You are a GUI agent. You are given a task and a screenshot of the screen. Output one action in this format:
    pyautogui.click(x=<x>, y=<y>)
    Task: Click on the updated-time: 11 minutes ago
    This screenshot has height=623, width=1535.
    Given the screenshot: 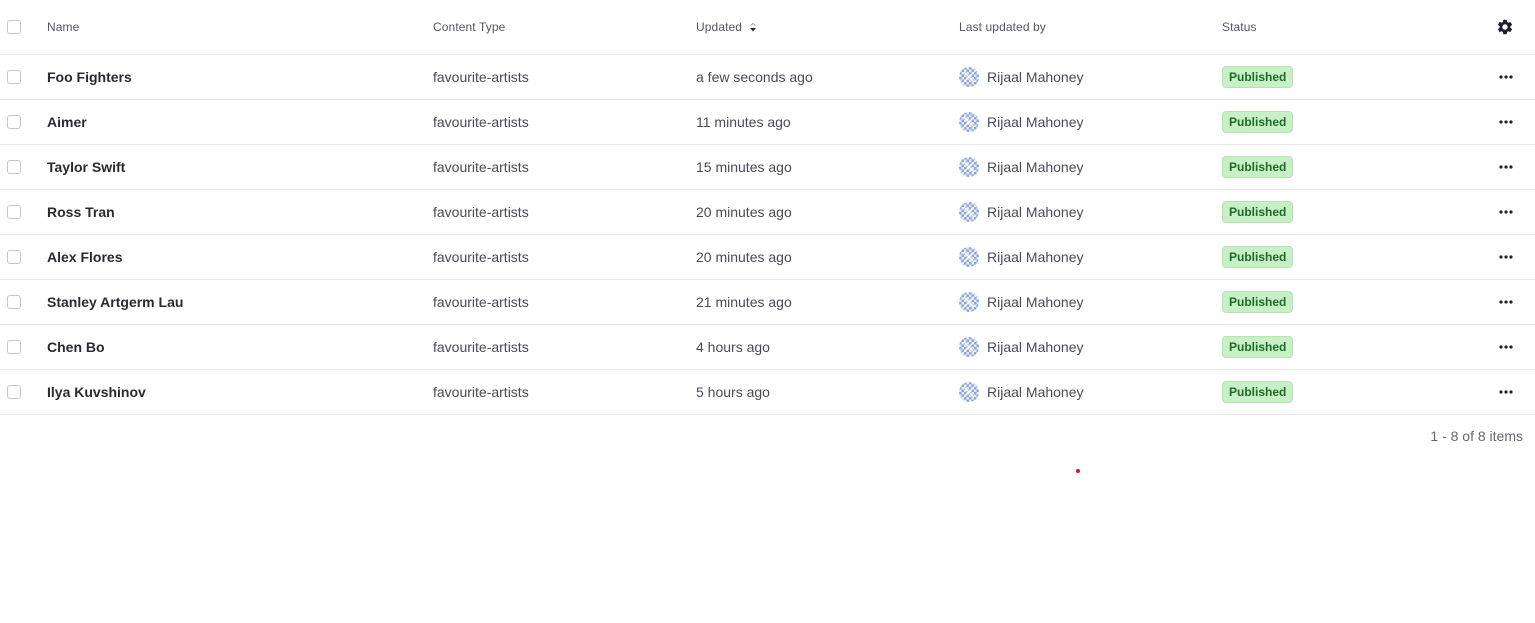 What is the action you would take?
    pyautogui.click(x=743, y=122)
    